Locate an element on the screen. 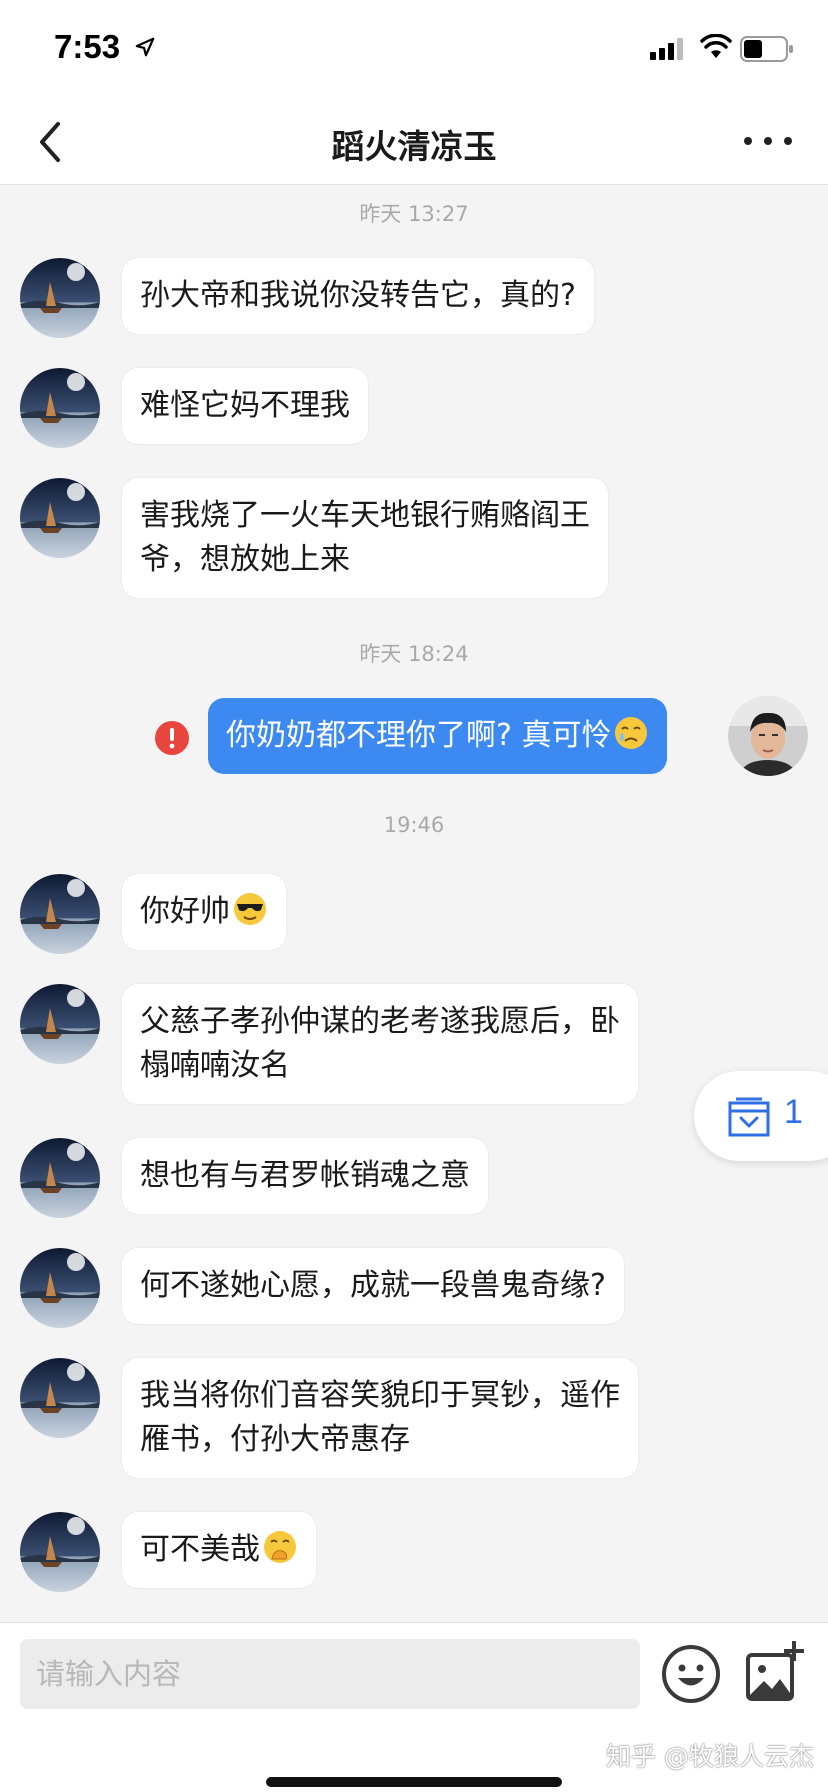 The image size is (828, 1792). message-bubble-incoming: 我当将你们音容笑貌印于冥钞，遥作 雁书，付孙大帝惠存 is located at coordinates (380, 1418).